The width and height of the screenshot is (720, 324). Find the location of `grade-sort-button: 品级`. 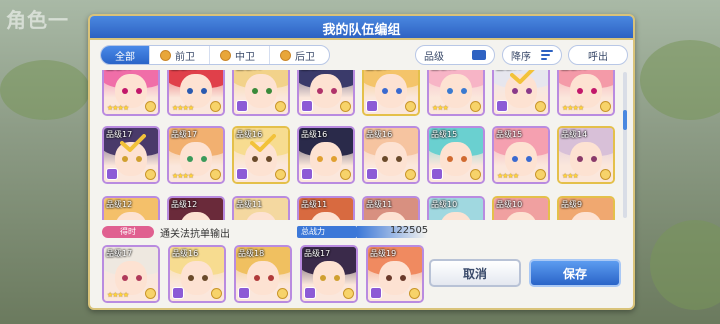

grade-sort-button: 品级 is located at coordinates (455, 55).